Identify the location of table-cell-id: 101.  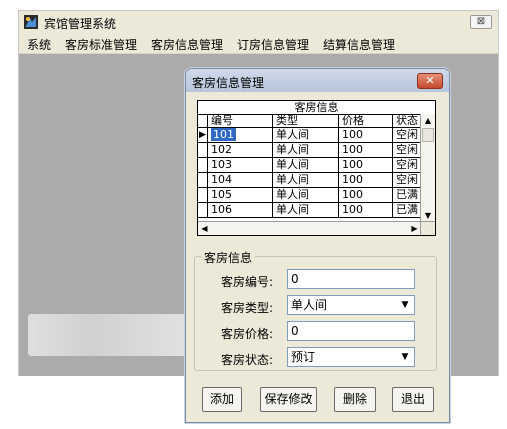
(240, 135).